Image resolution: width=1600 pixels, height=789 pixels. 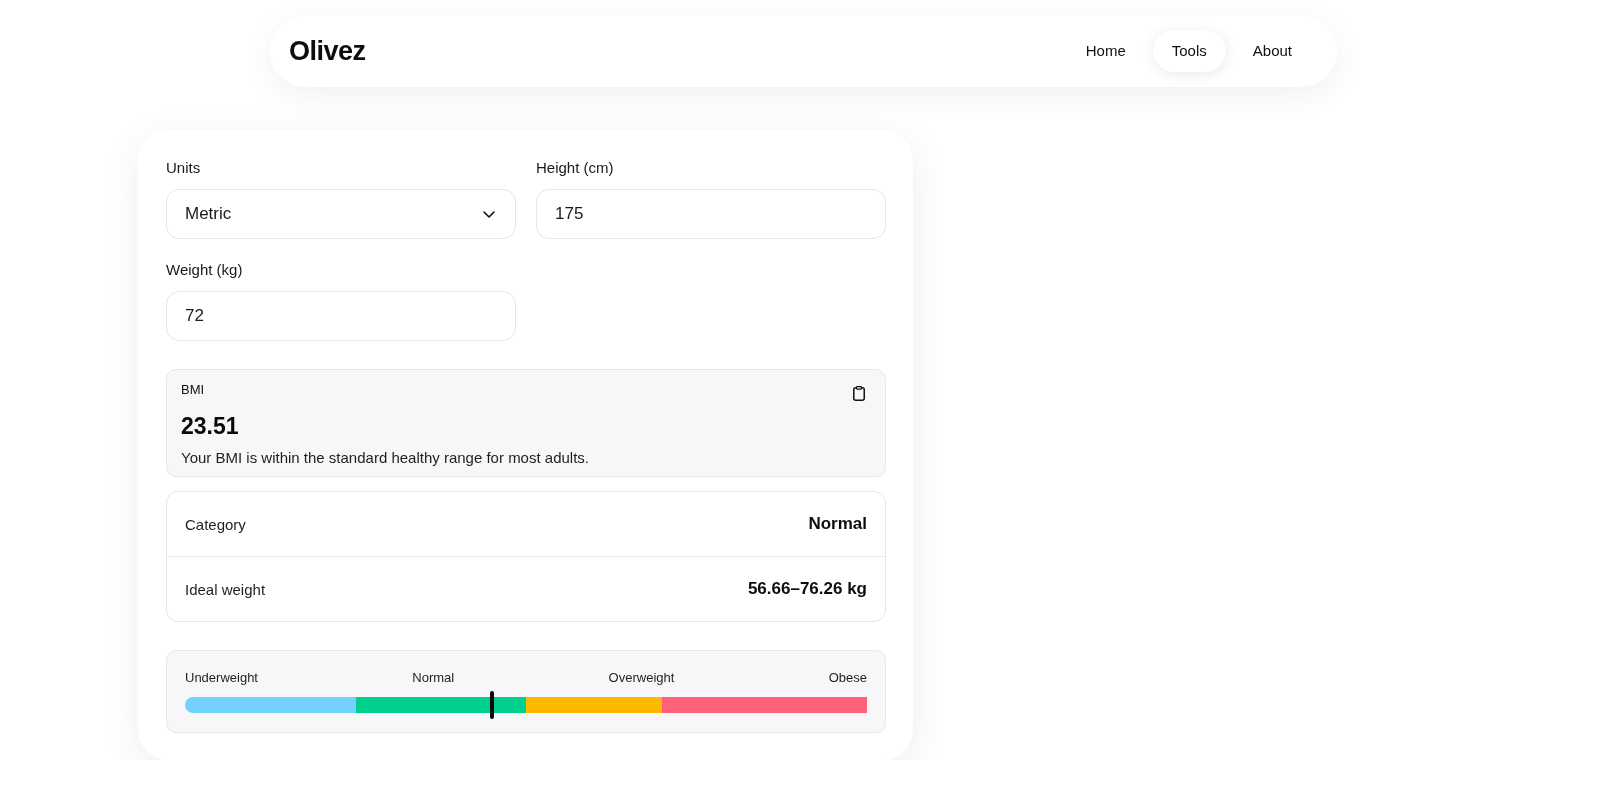 What do you see at coordinates (433, 678) in the screenshot?
I see `scale-label: Normal` at bounding box center [433, 678].